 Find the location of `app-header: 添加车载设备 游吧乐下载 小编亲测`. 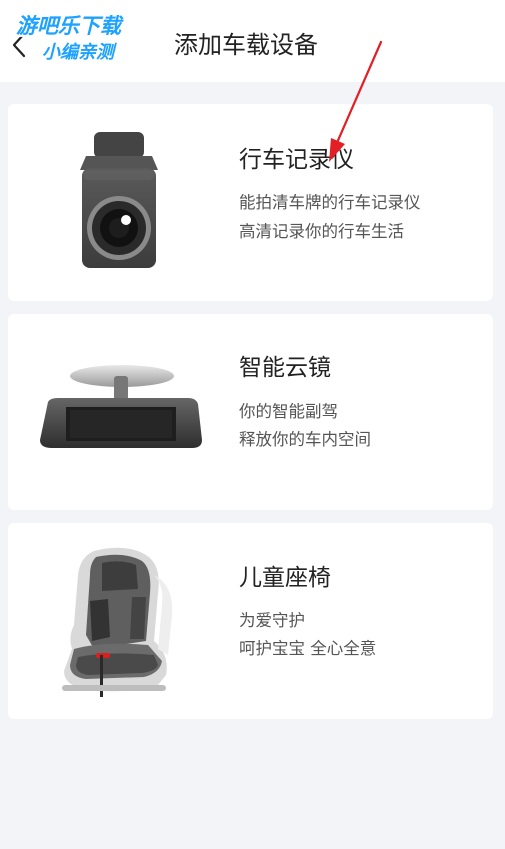

app-header: 添加车载设备 游吧乐下载 小编亲测 is located at coordinates (252, 41).